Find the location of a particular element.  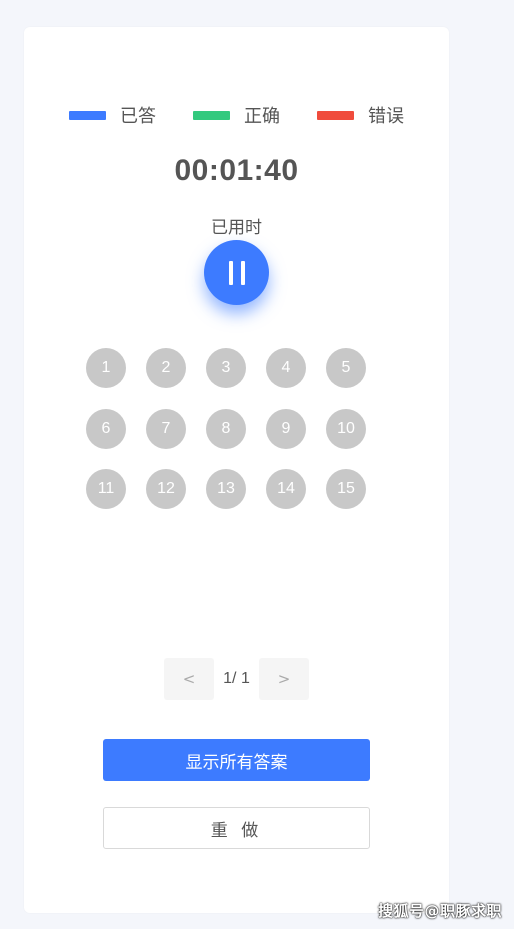

question-dot: 5 is located at coordinates (346, 368).